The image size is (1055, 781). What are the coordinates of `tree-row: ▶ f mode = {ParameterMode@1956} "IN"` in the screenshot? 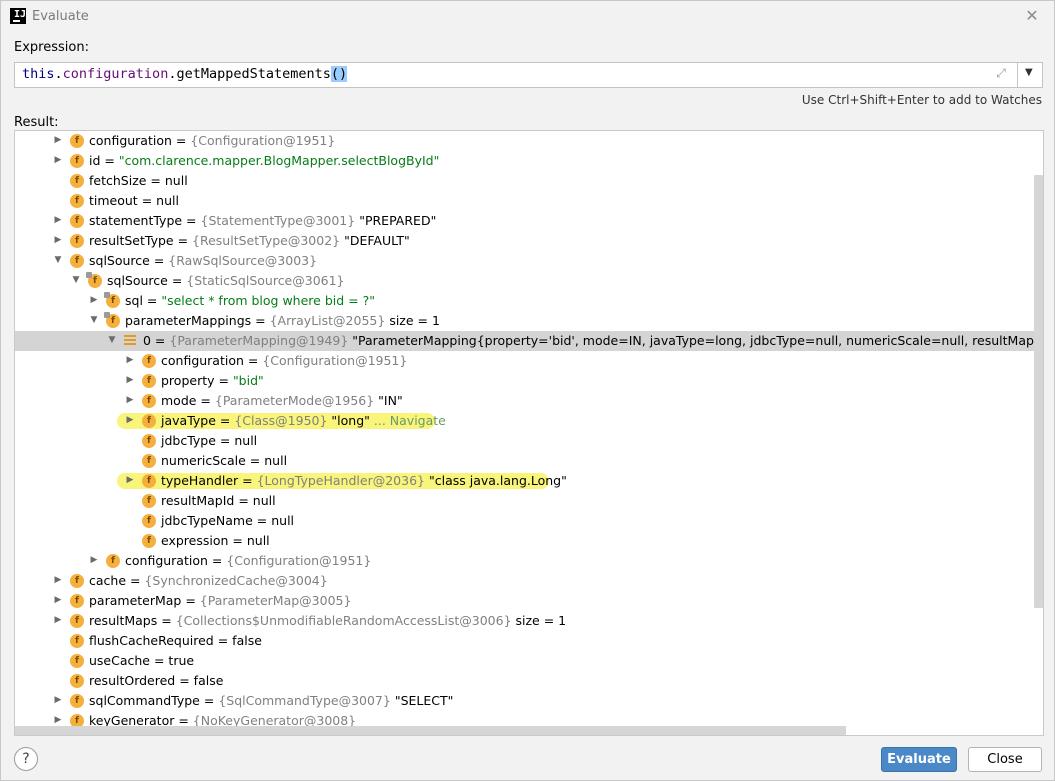 It's located at (529, 401).